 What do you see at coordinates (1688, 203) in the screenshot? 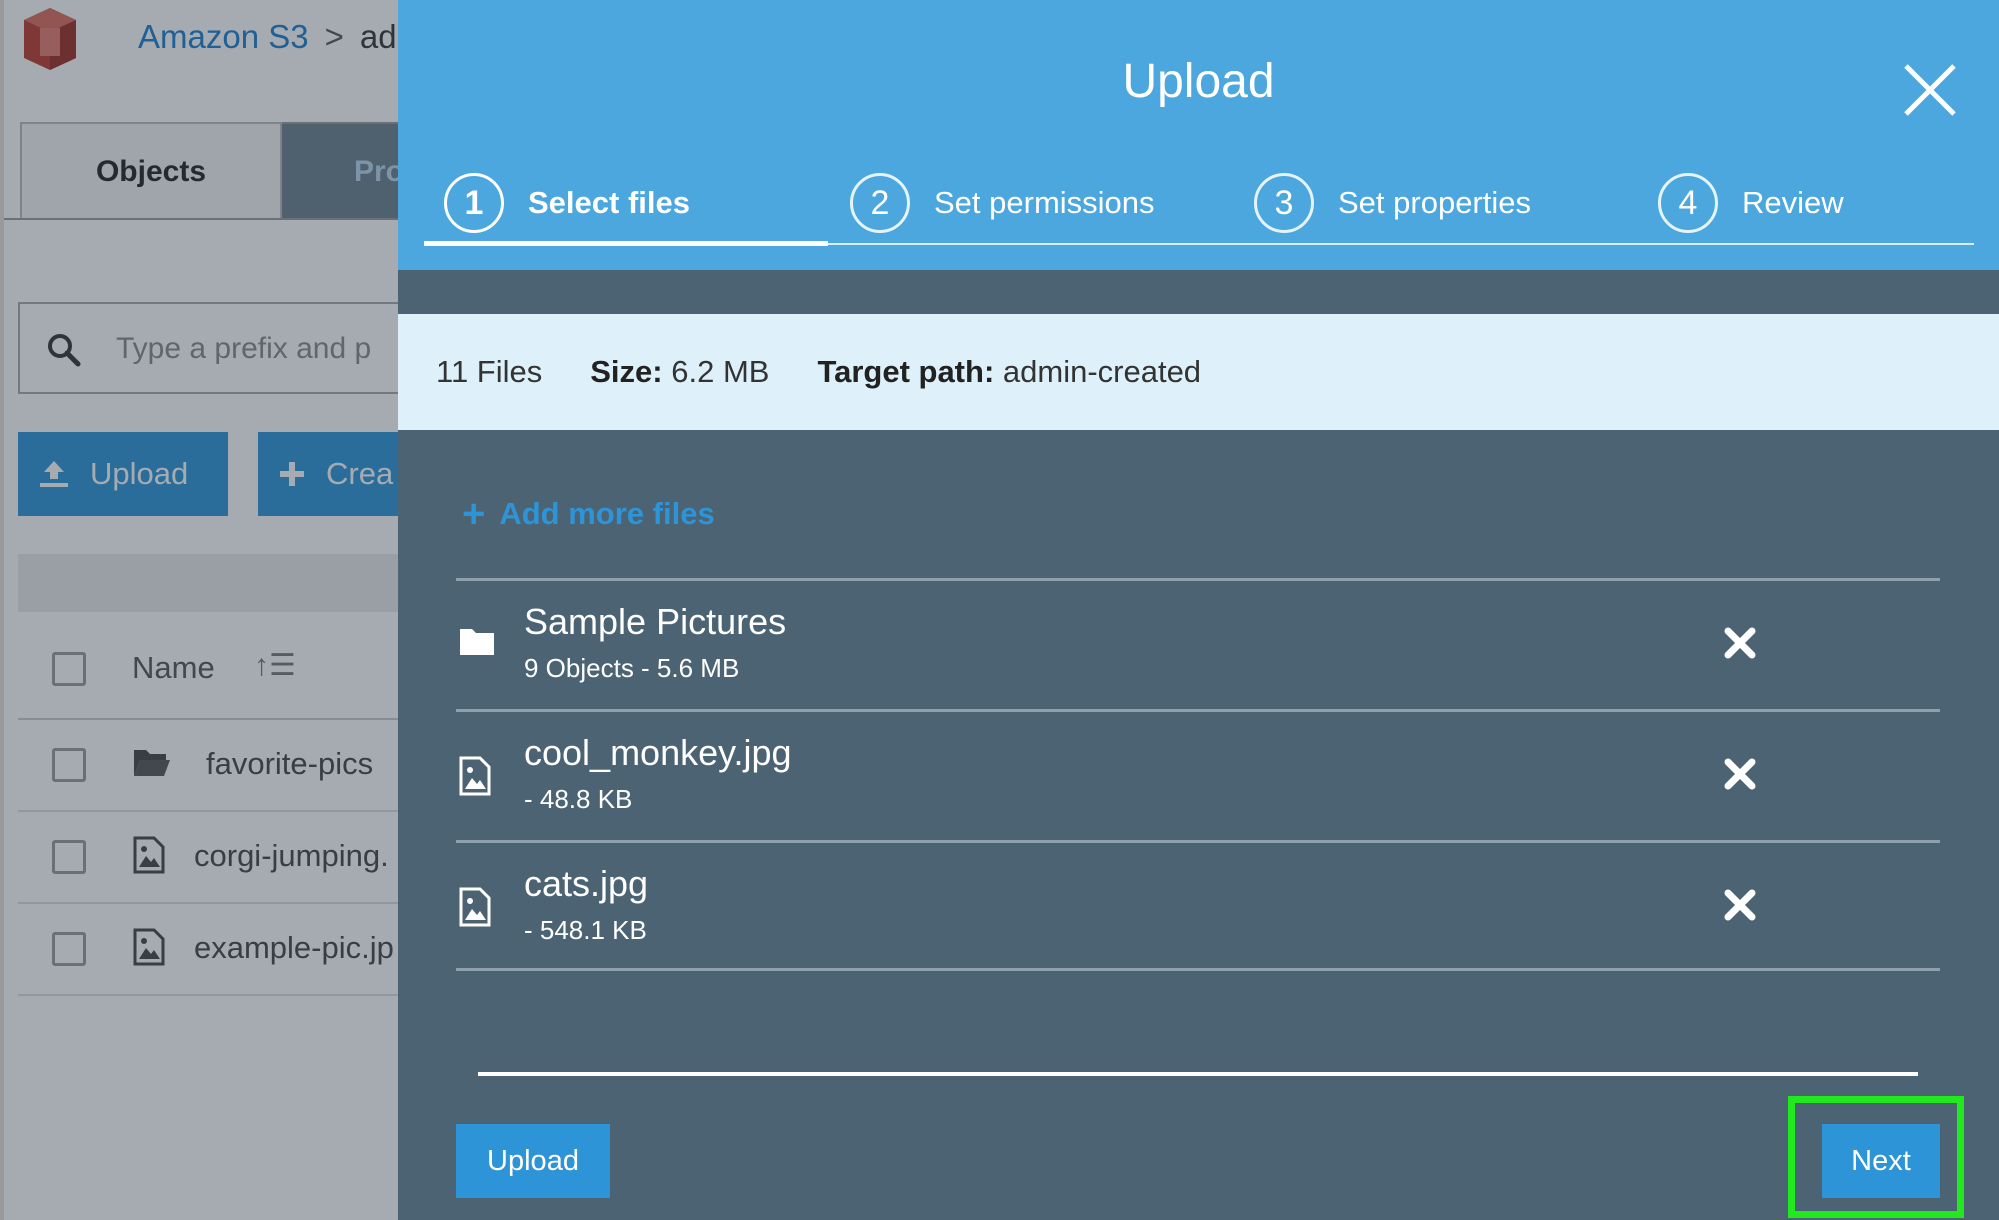
I see `step-number: 4` at bounding box center [1688, 203].